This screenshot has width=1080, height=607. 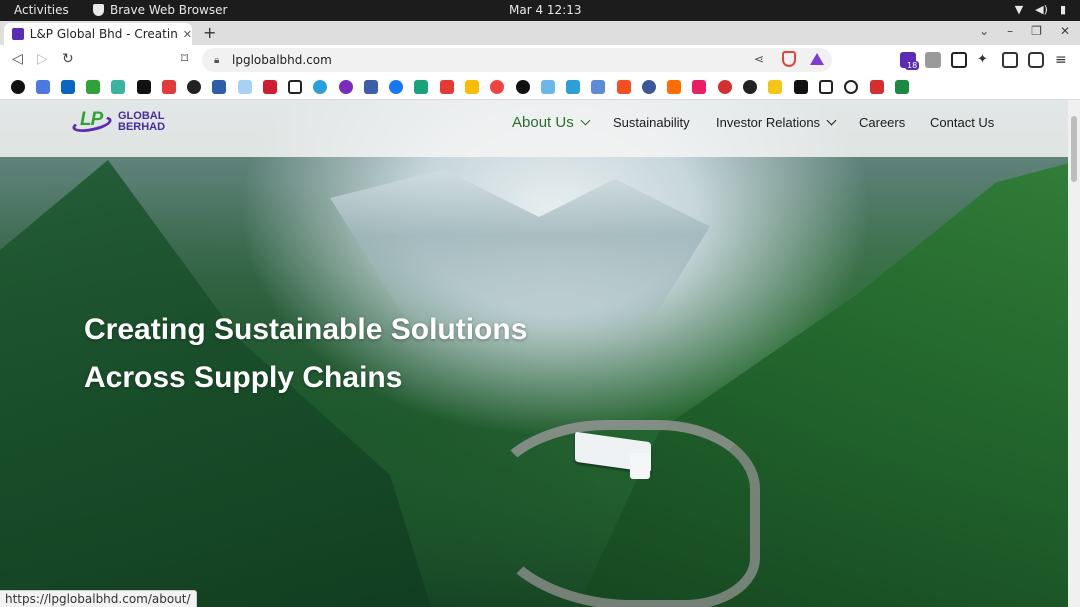 I want to click on reload-icon: ↻, so click(x=68, y=59).